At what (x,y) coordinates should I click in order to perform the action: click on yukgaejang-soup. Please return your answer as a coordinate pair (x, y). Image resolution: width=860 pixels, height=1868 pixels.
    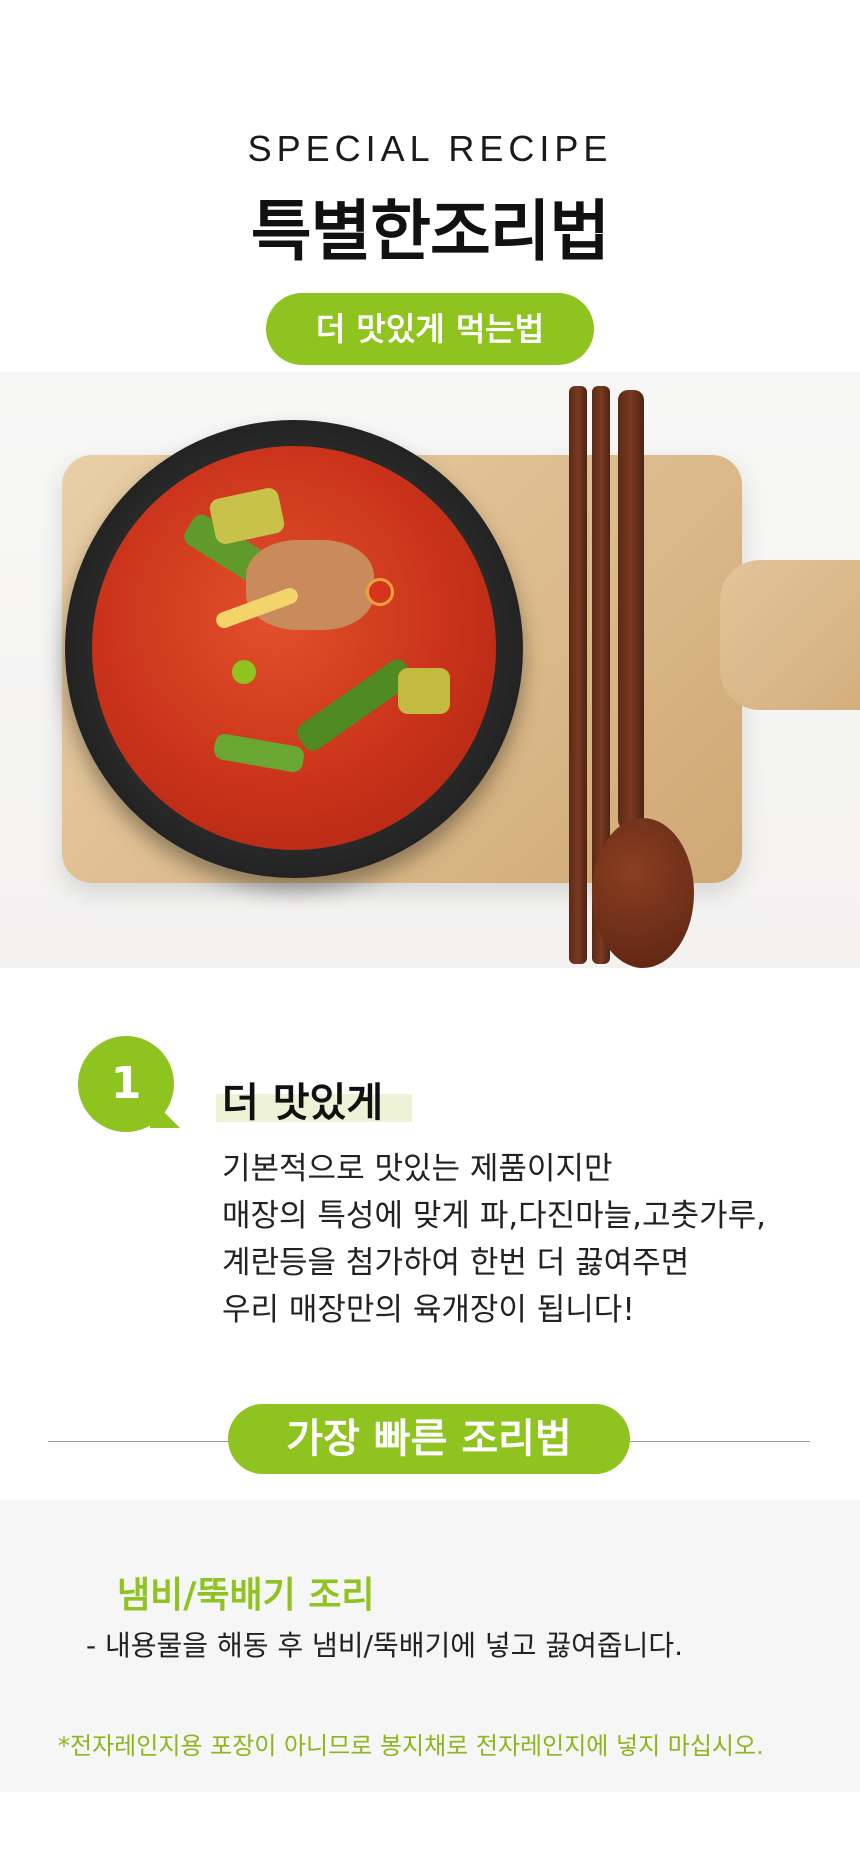
    Looking at the image, I should click on (294, 648).